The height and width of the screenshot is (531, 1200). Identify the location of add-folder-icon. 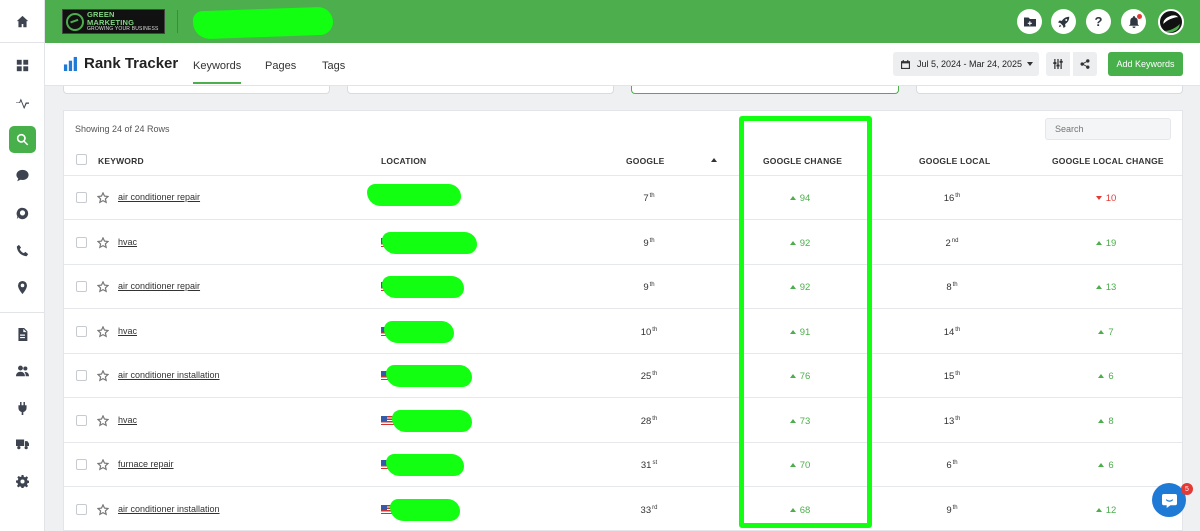
(1029, 21).